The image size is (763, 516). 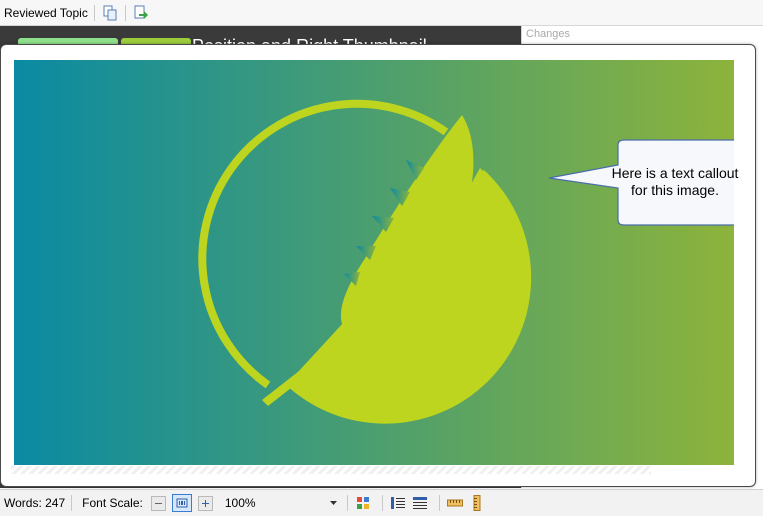 What do you see at coordinates (181, 503) in the screenshot?
I see `font-scale-reset-button` at bounding box center [181, 503].